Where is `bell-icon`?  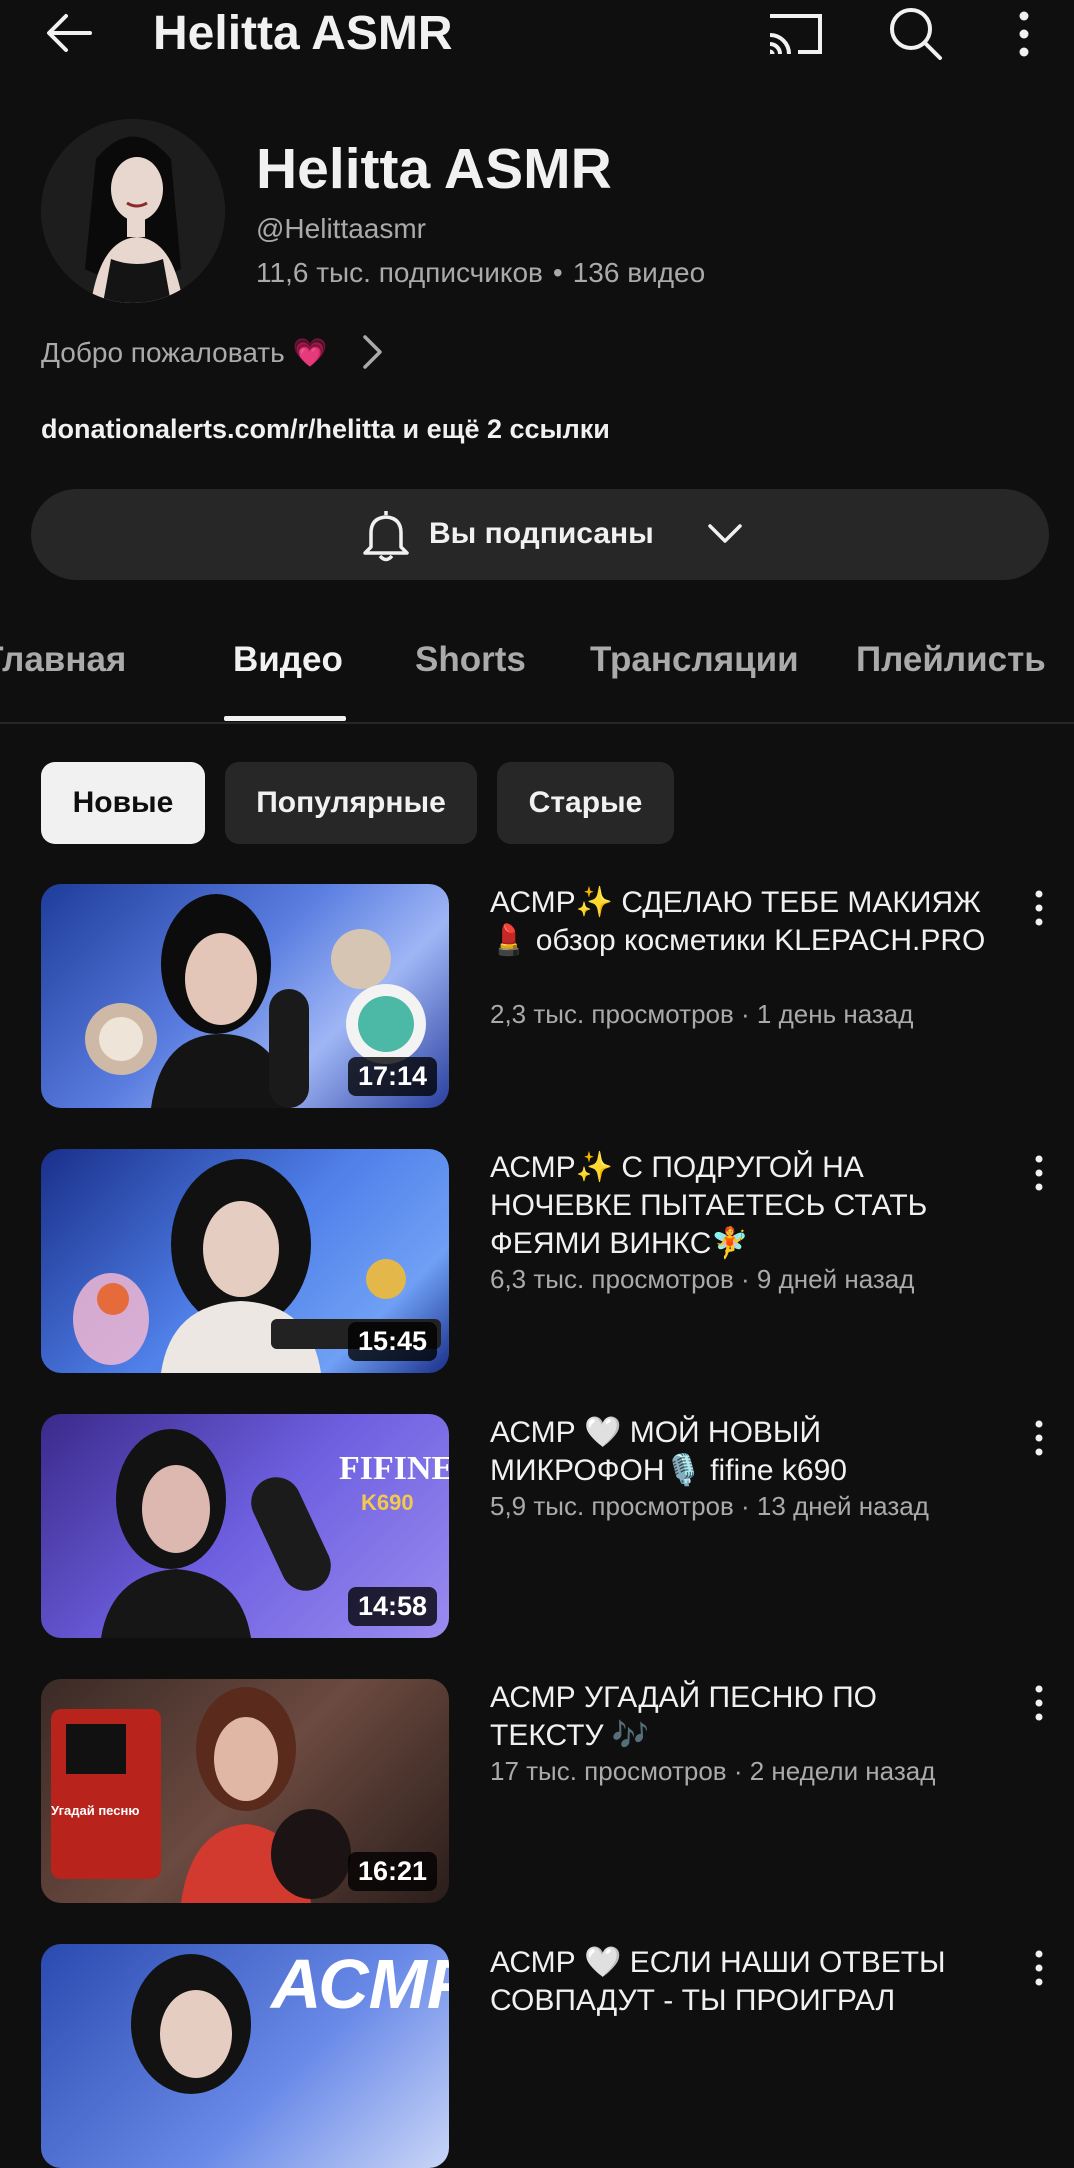 bell-icon is located at coordinates (386, 536).